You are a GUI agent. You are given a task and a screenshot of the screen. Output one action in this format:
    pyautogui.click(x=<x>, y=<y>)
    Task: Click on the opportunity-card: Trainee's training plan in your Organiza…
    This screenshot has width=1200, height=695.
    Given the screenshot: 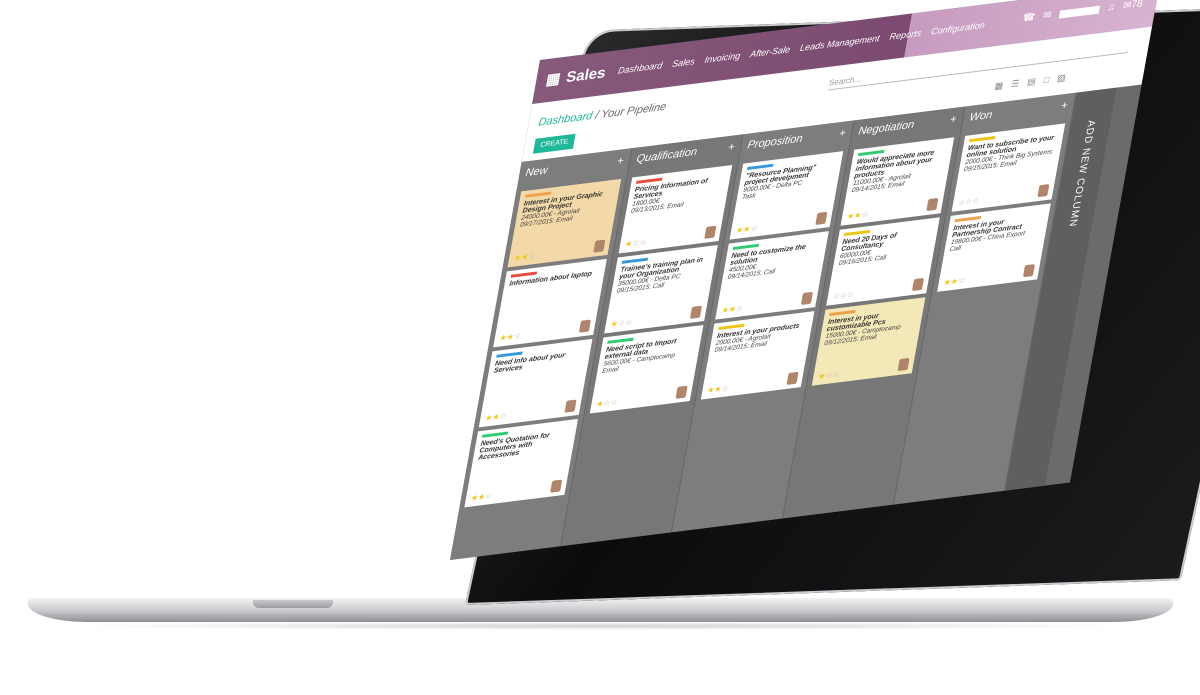 What is the action you would take?
    pyautogui.click(x=661, y=289)
    